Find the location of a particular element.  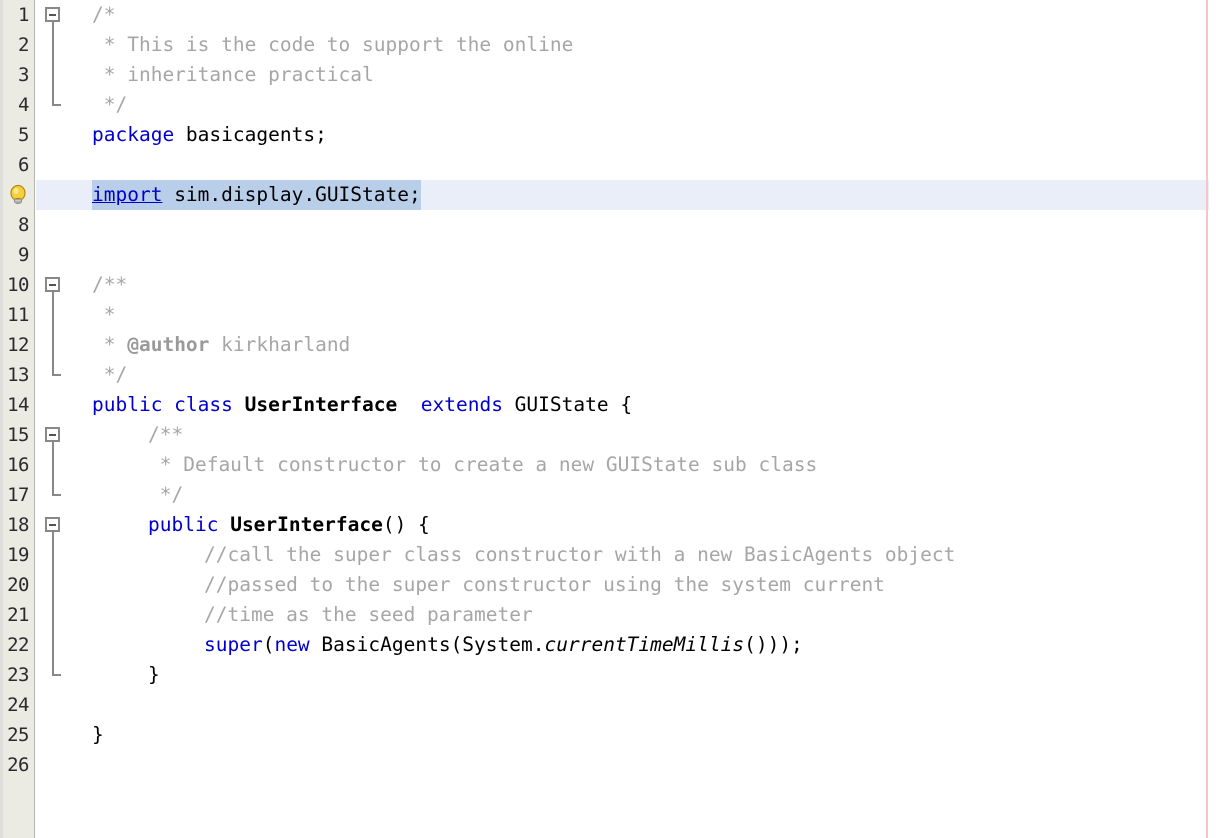

code-line-text: import sim.display.GUIState; is located at coordinates (256, 195).